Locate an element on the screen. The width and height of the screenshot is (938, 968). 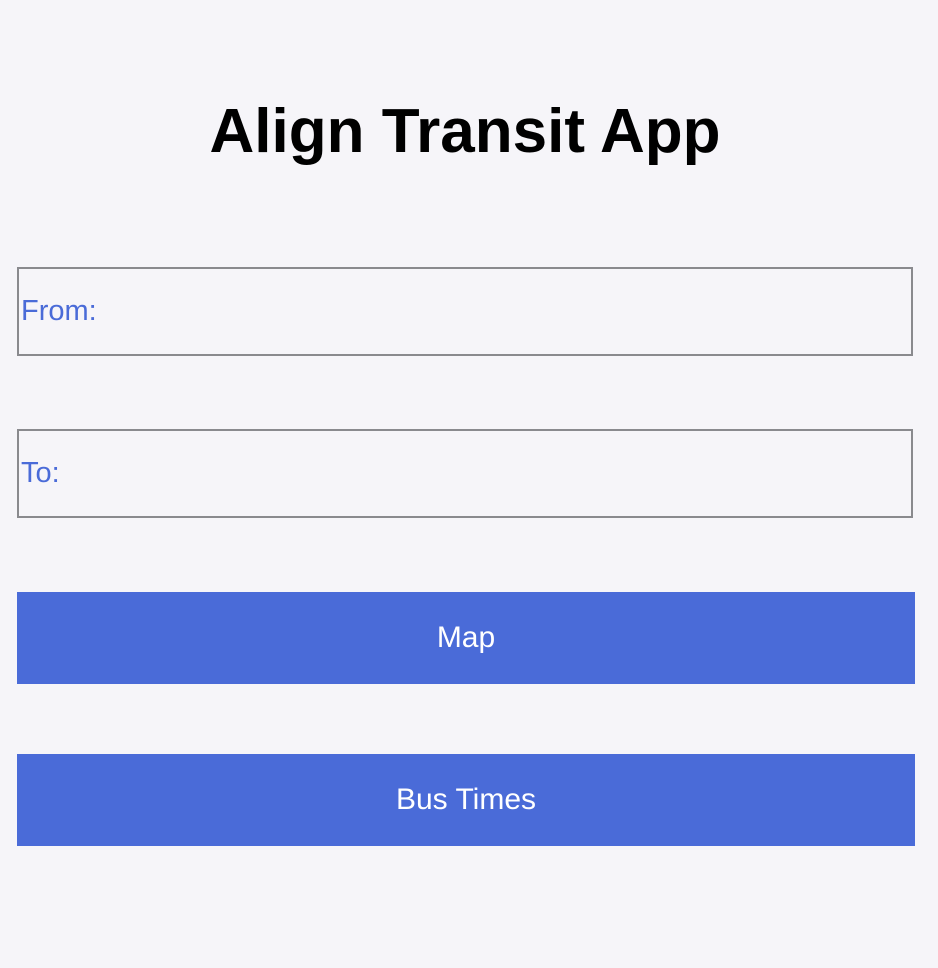
bus-times-button: Bus Times is located at coordinates (466, 800).